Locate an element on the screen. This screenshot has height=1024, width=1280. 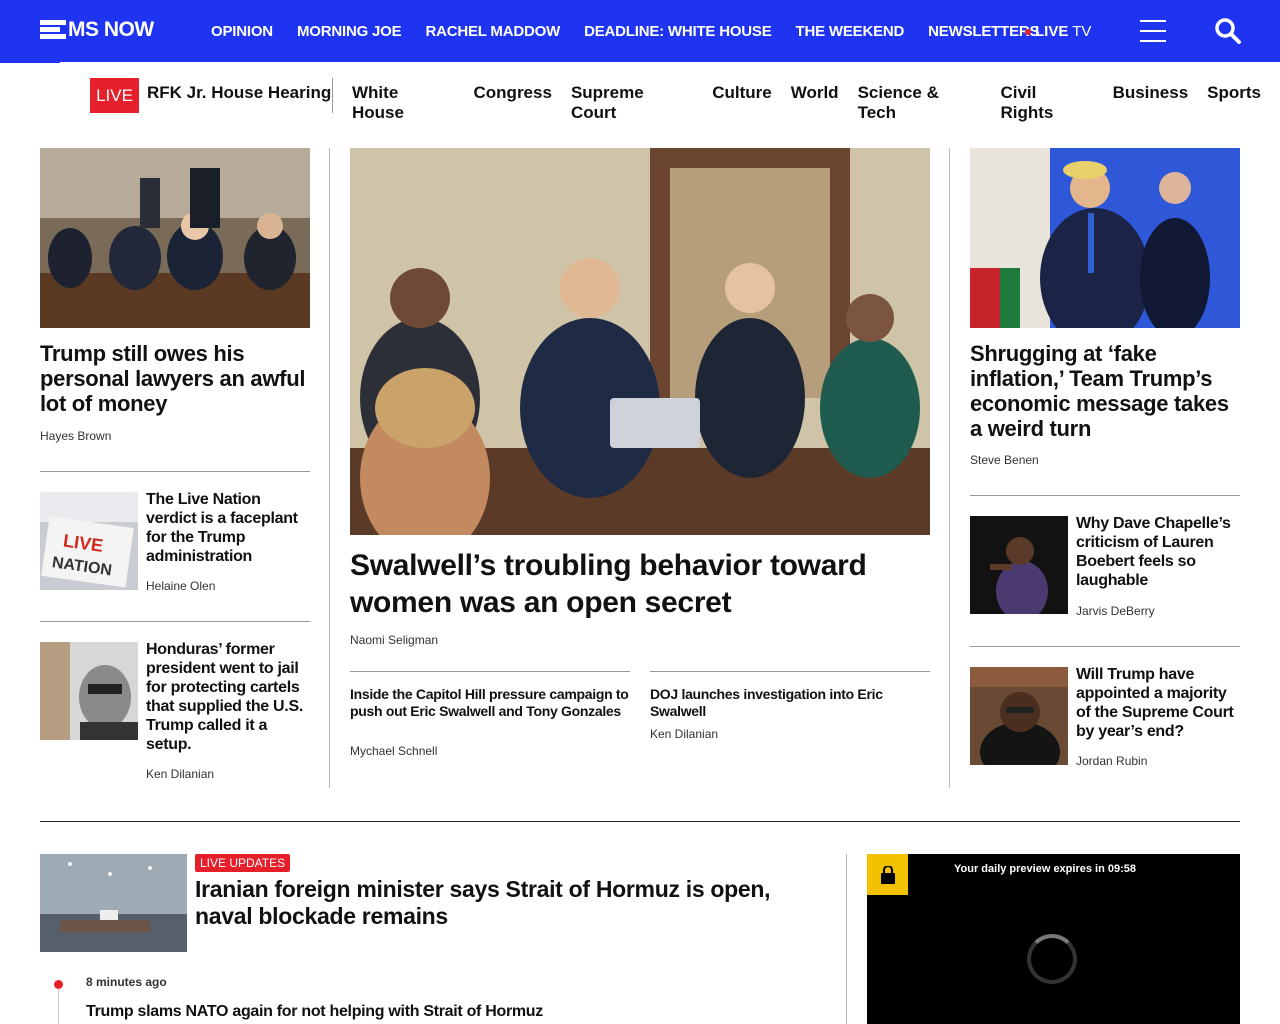
topic-white-house: White House is located at coordinates (403, 103).